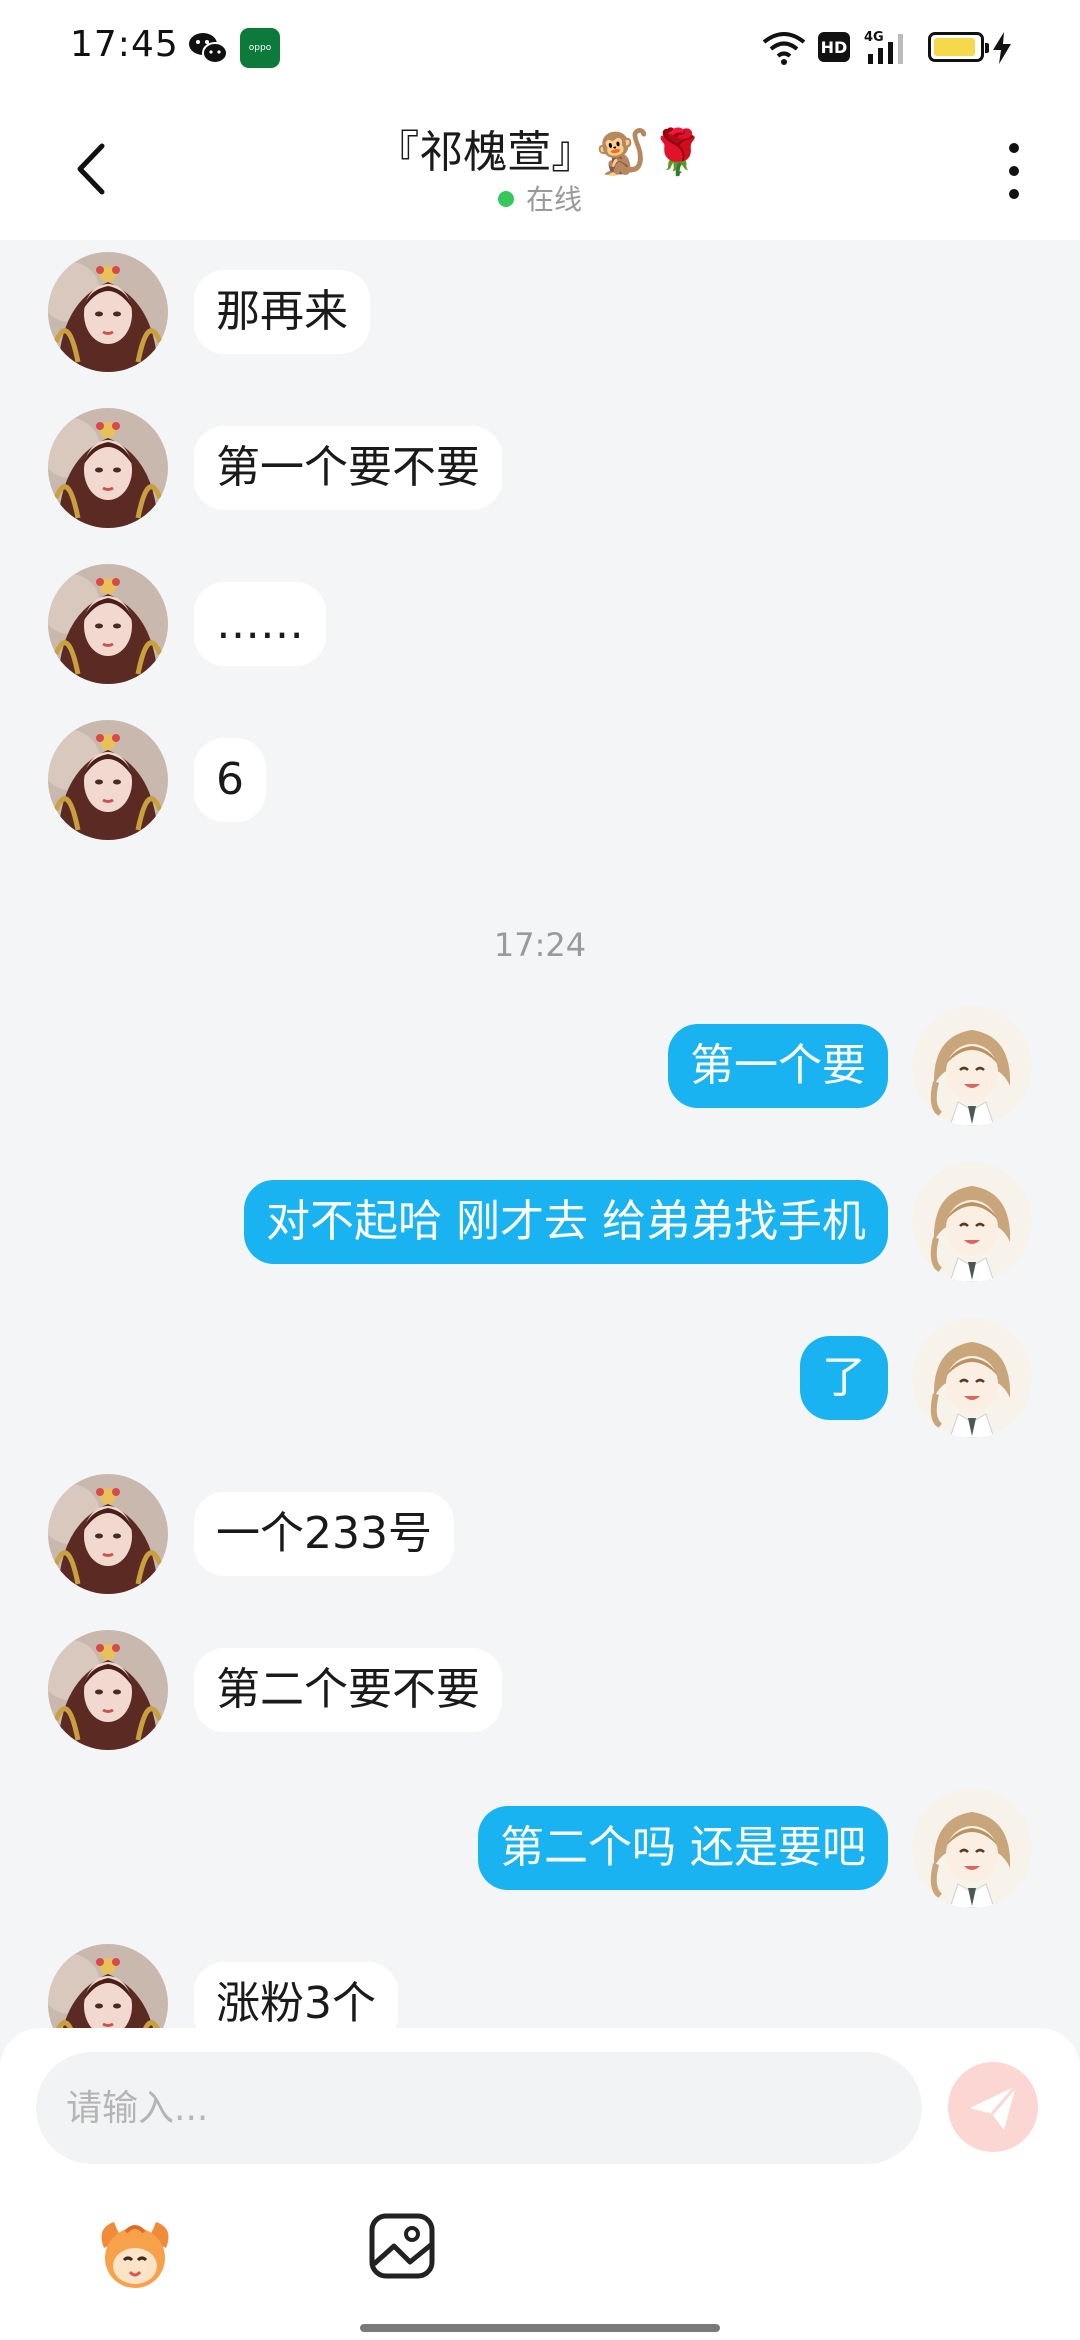 This screenshot has width=1080, height=2340. I want to click on network-type-label: 4G, so click(874, 37).